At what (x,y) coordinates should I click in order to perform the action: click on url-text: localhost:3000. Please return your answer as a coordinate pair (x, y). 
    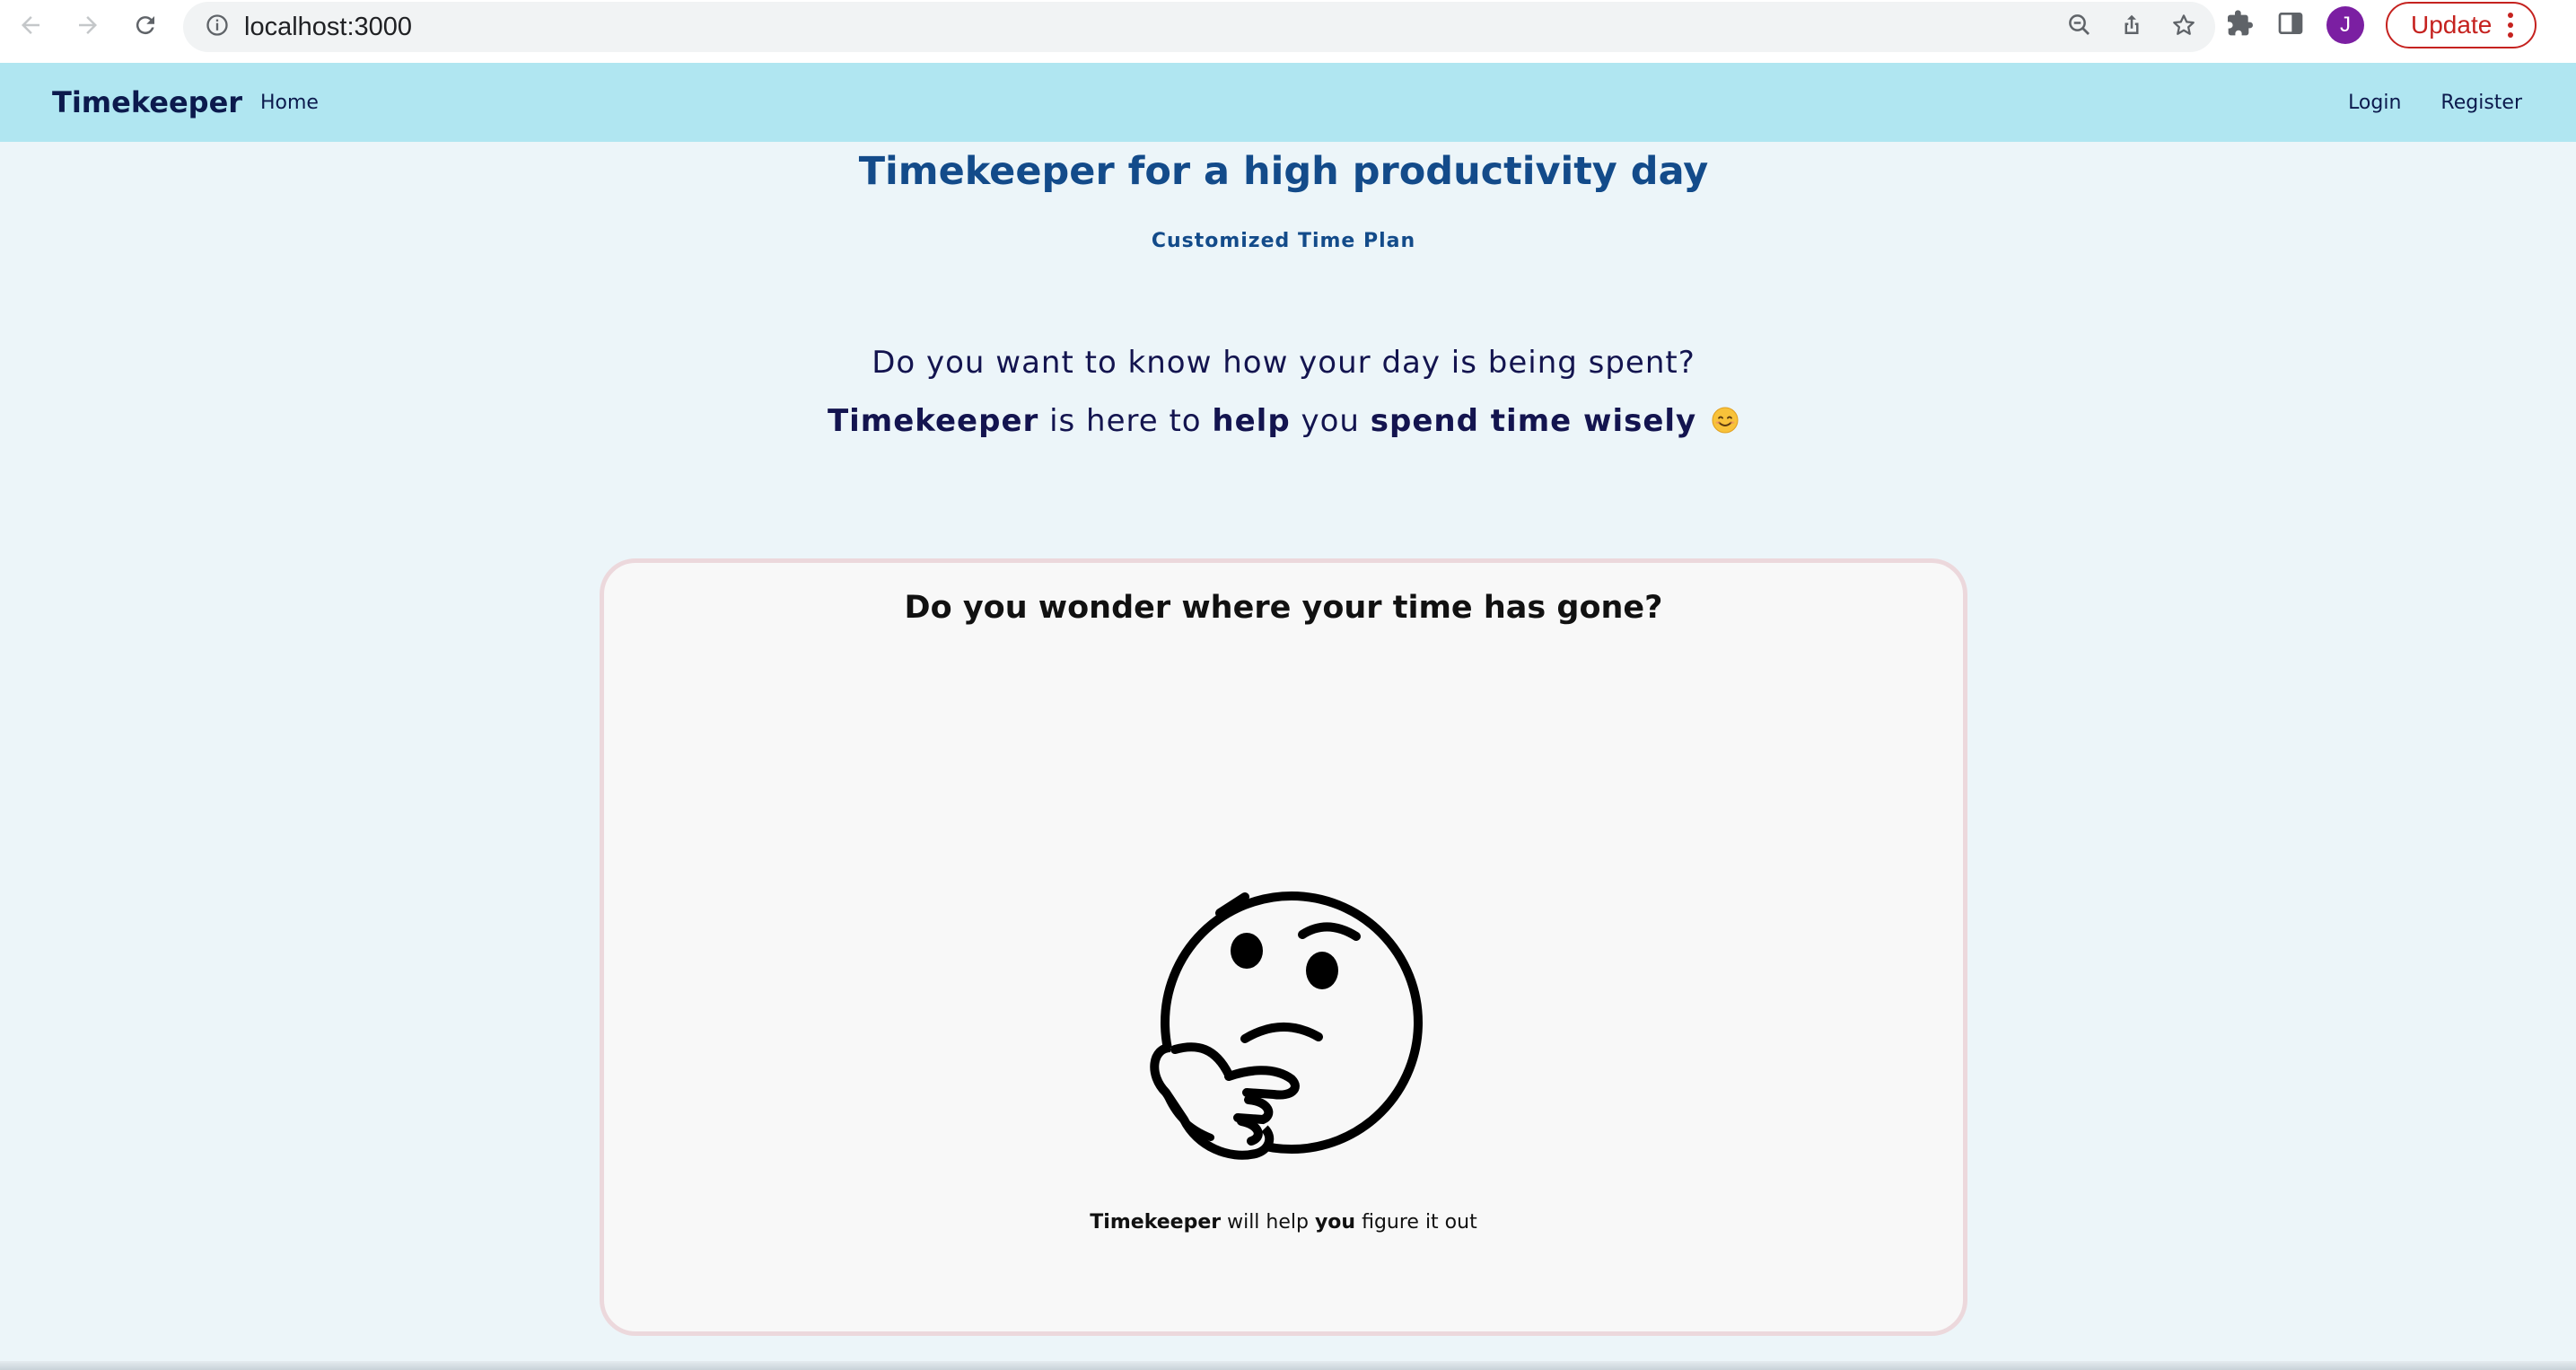
    Looking at the image, I should click on (328, 27).